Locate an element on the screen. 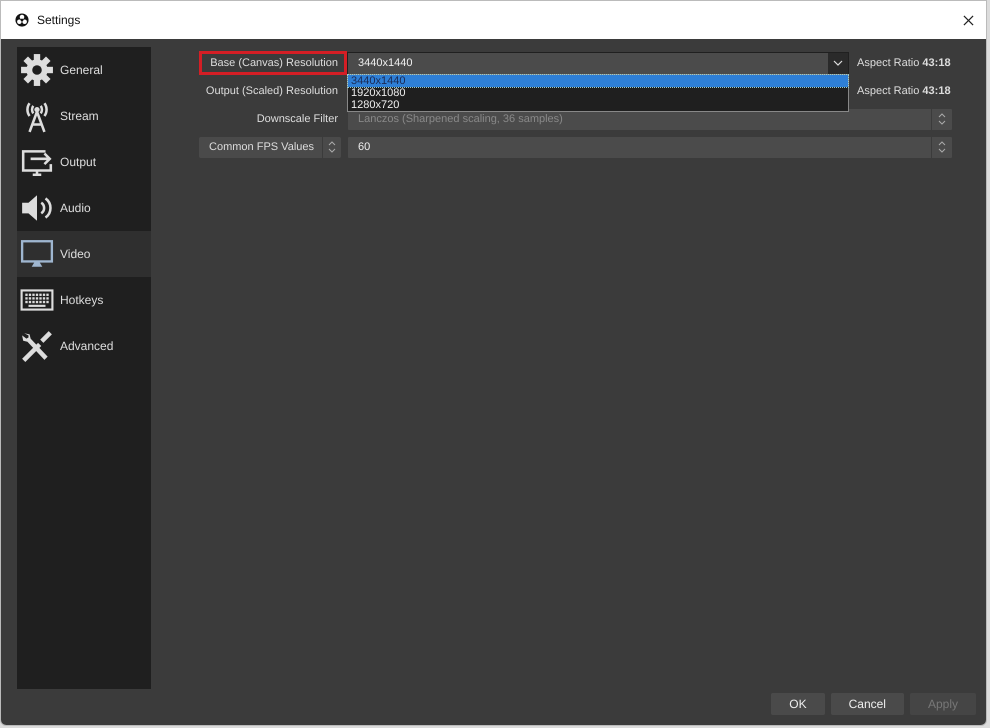  tools-icon is located at coordinates (37, 346).